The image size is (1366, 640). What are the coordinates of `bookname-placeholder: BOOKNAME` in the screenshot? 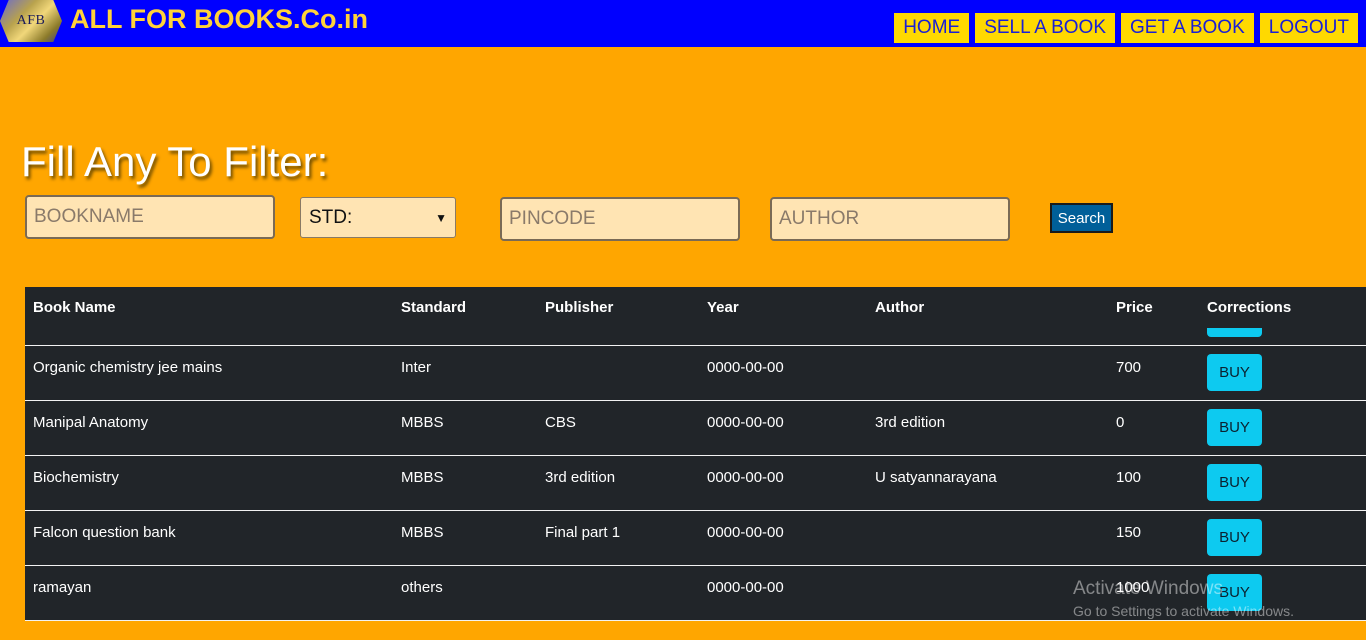 It's located at (89, 216).